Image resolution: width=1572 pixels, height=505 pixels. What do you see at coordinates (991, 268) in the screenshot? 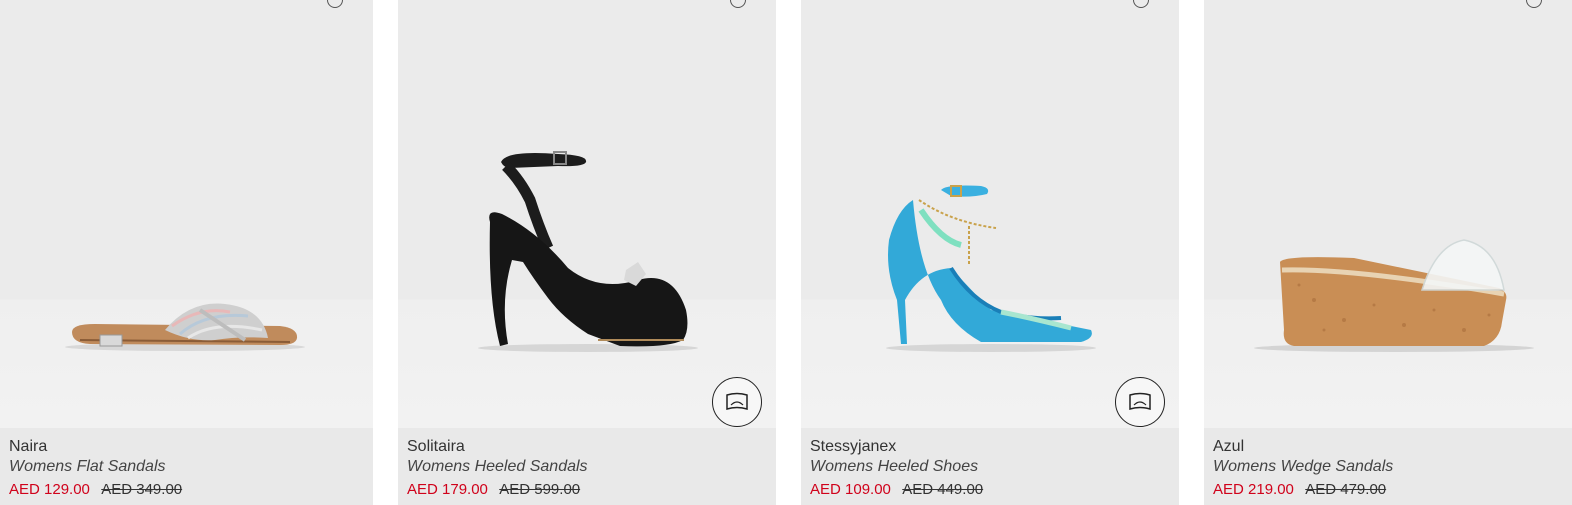
I see `heeled-shoe-image` at bounding box center [991, 268].